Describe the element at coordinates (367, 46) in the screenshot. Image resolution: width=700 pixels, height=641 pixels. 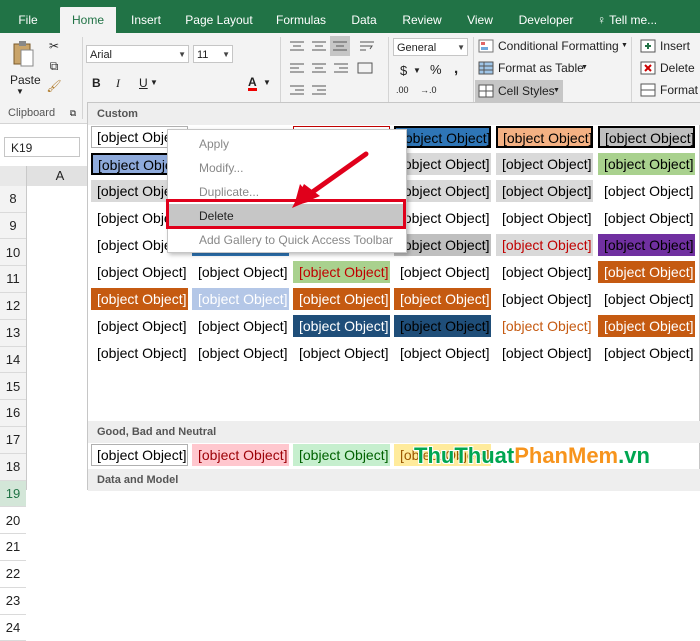
I see `wrap-text-icon` at that location.